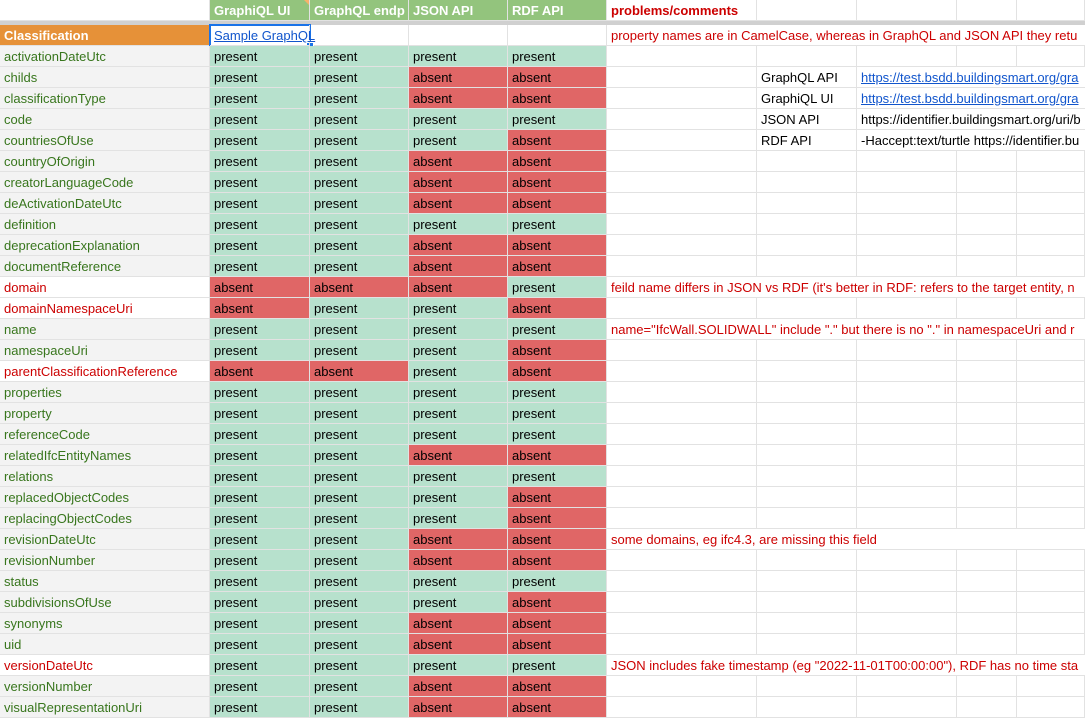 The width and height of the screenshot is (1085, 722). Describe the element at coordinates (105, 665) in the screenshot. I see `field-name-cell: versionDateUtc` at that location.